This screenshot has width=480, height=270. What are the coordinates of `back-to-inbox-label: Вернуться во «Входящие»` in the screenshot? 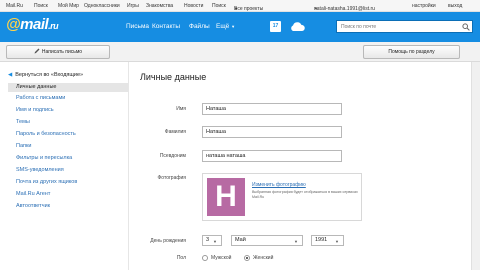 It's located at (49, 75).